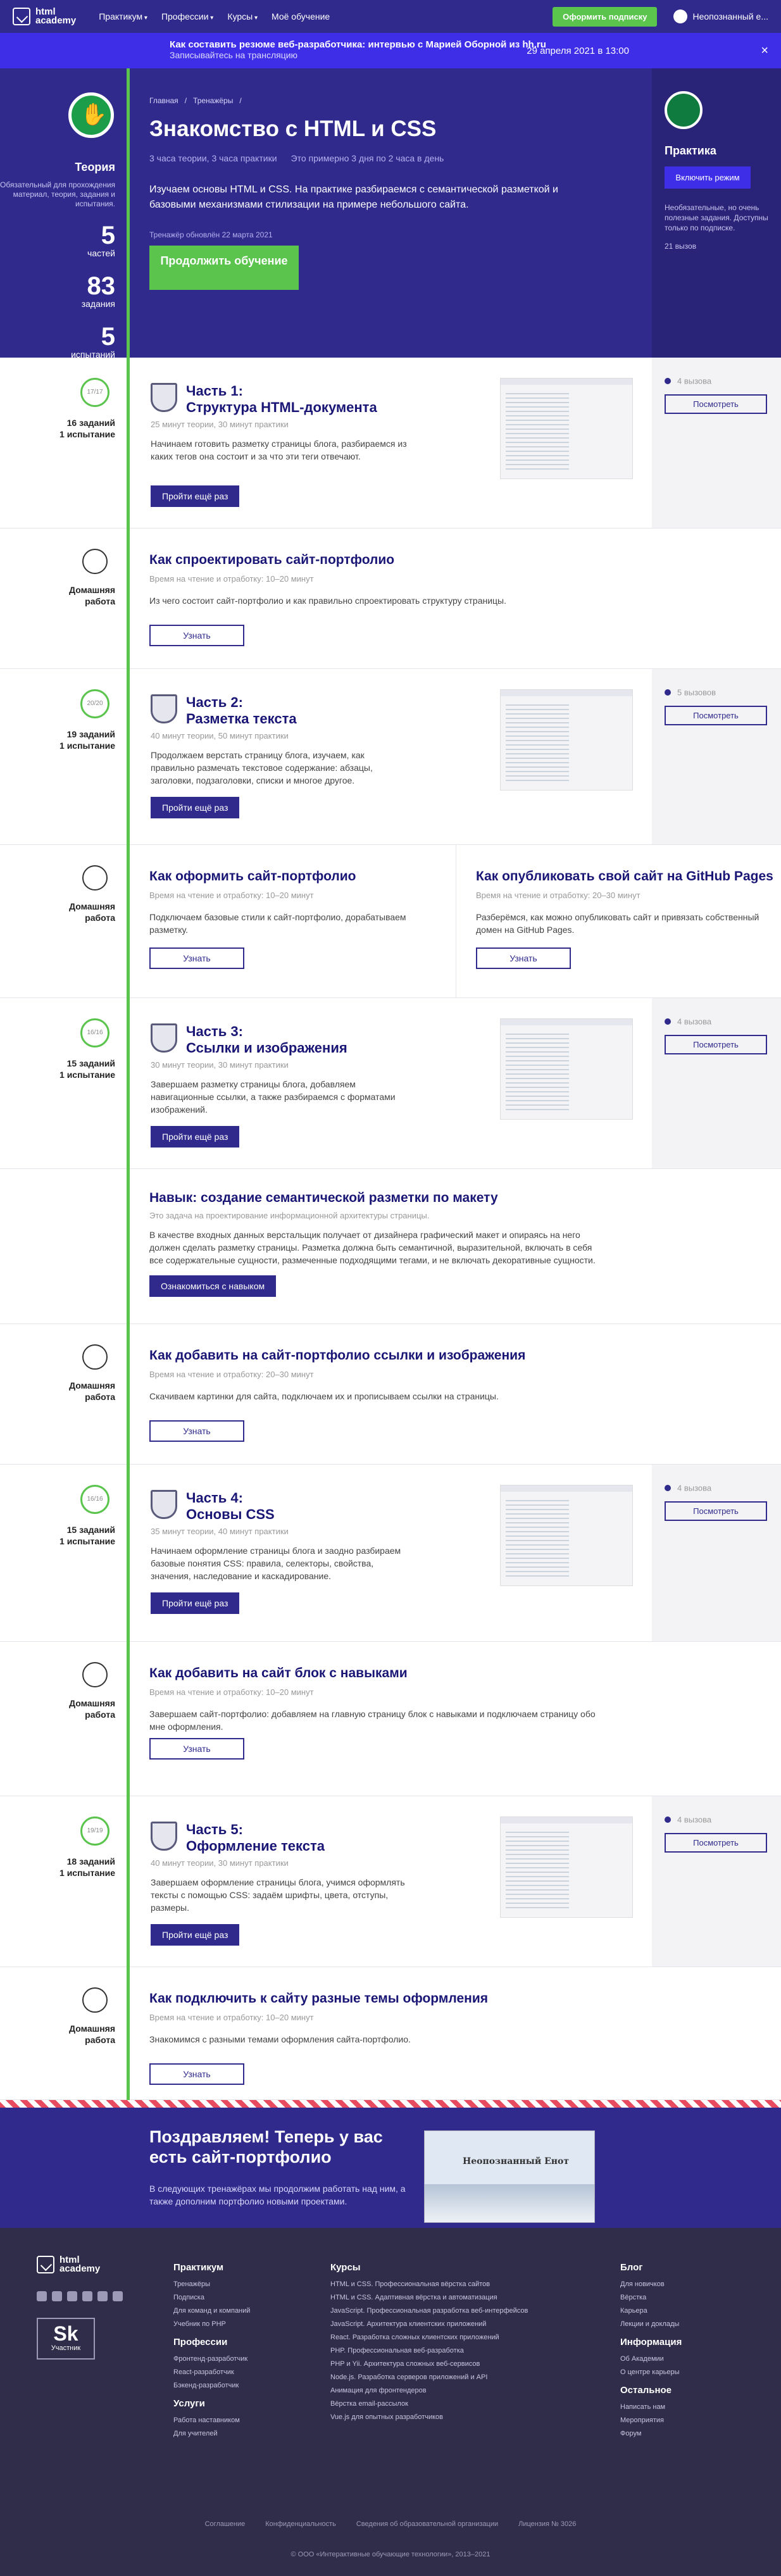 The image size is (781, 2576). I want to click on logo: html academy, so click(44, 16).